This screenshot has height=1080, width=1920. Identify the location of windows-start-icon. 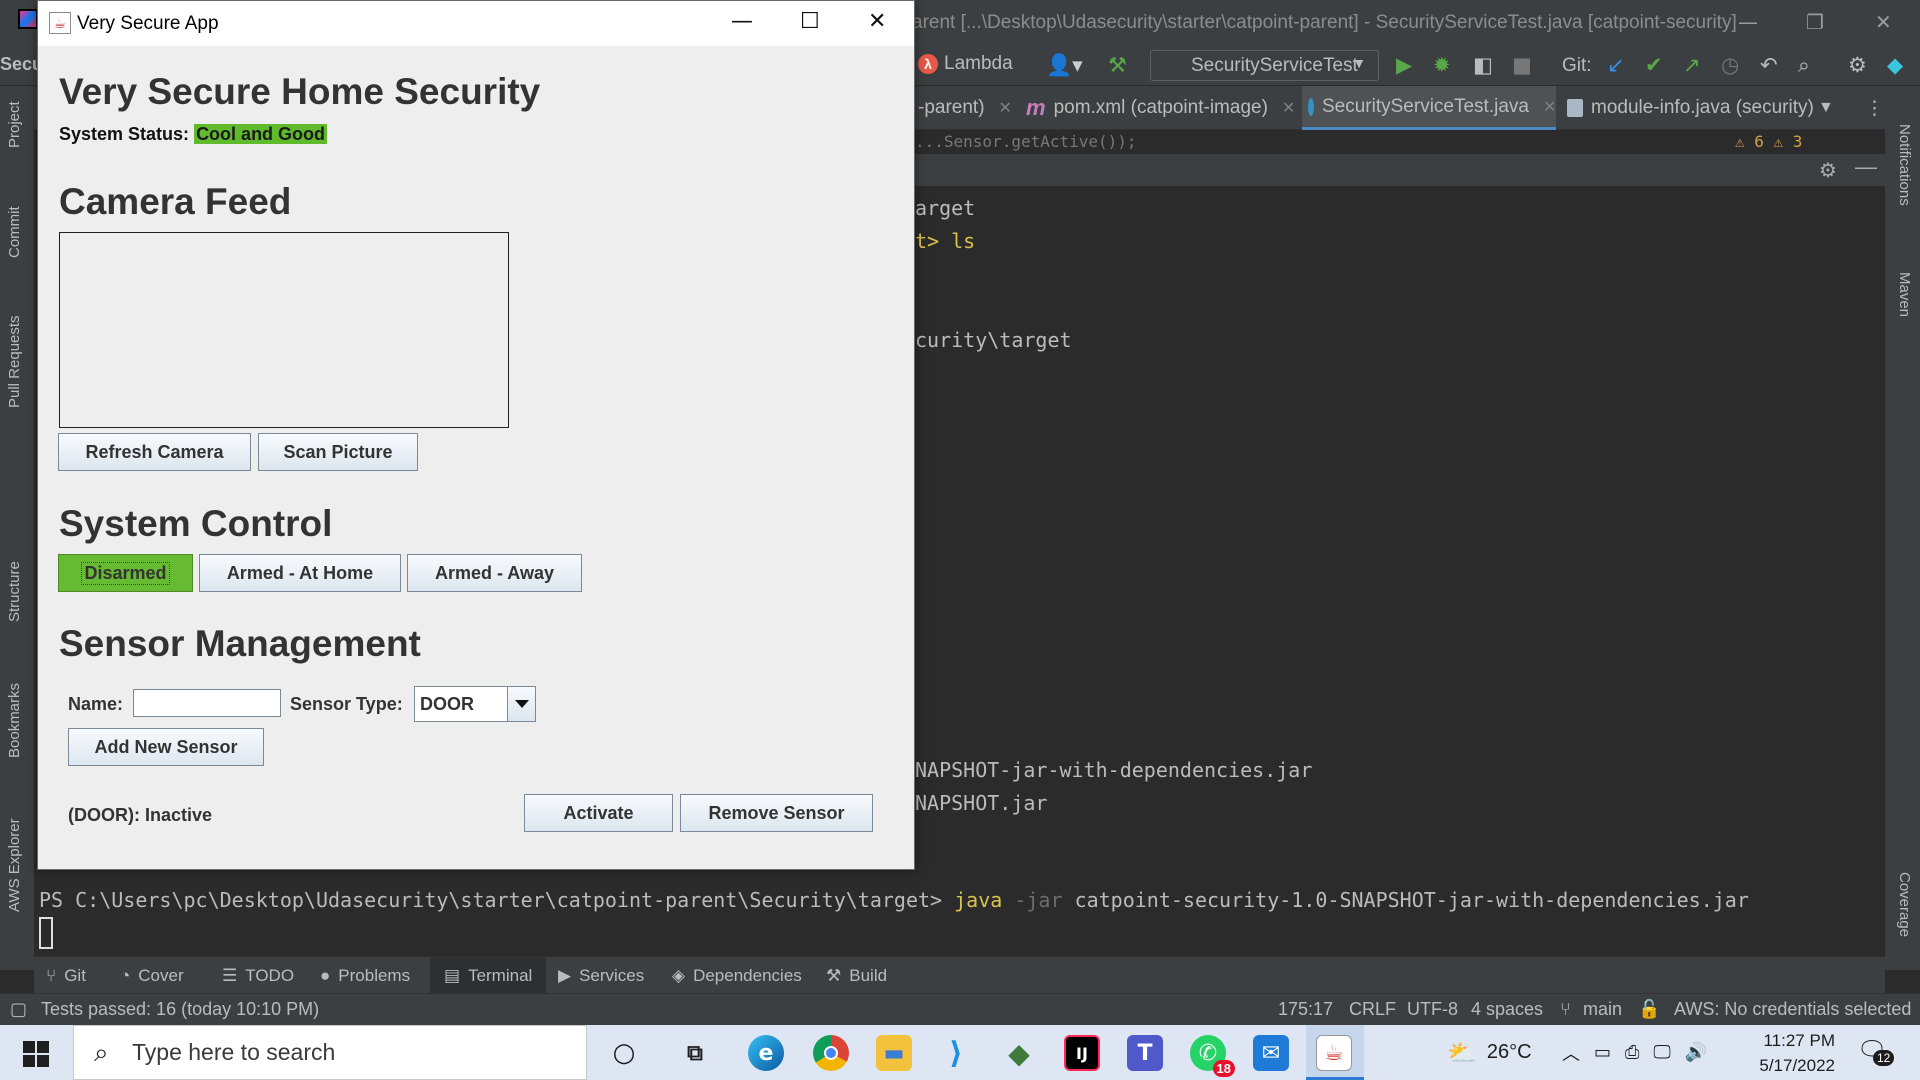
(36, 1053).